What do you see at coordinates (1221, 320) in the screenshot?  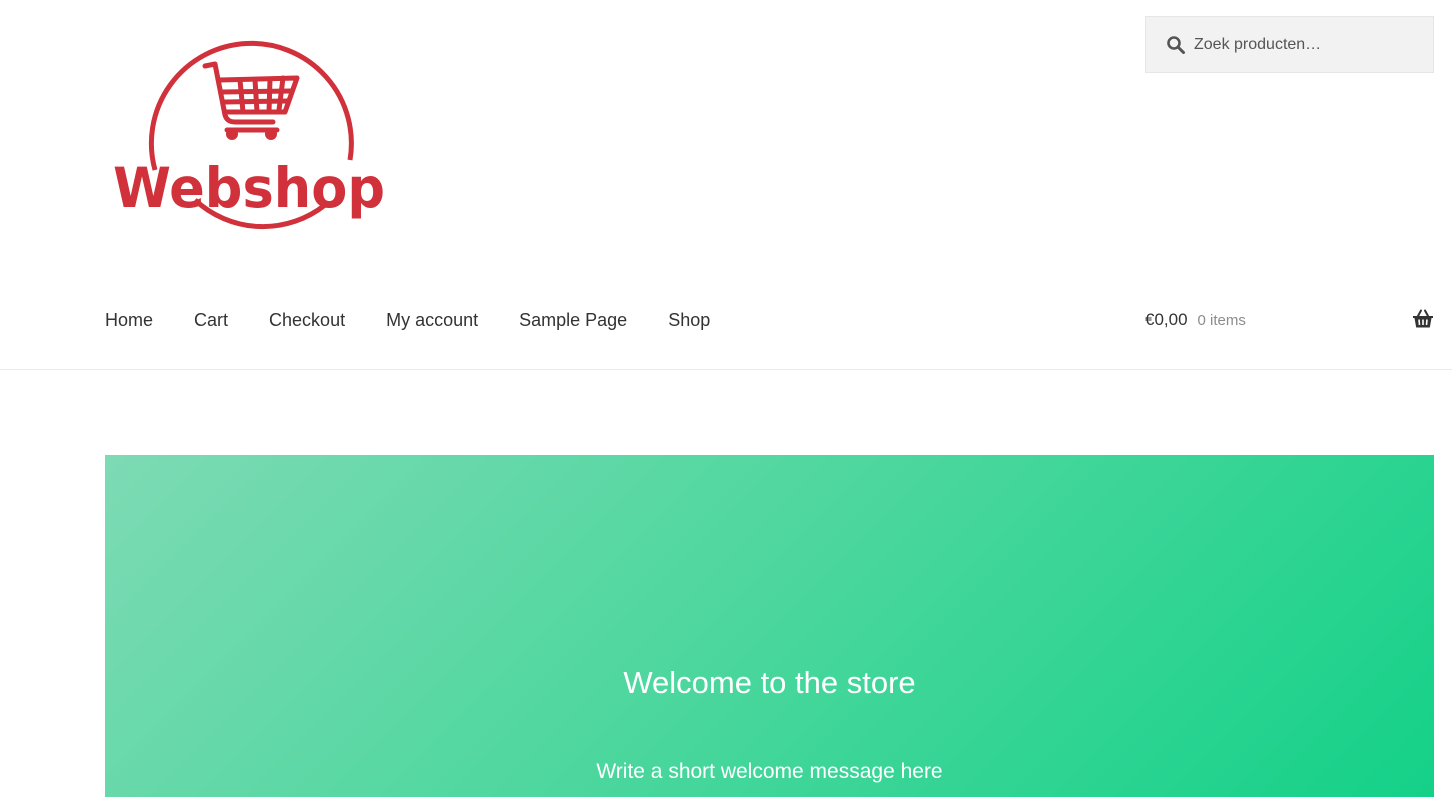 I see `cart-item-count: 0 items` at bounding box center [1221, 320].